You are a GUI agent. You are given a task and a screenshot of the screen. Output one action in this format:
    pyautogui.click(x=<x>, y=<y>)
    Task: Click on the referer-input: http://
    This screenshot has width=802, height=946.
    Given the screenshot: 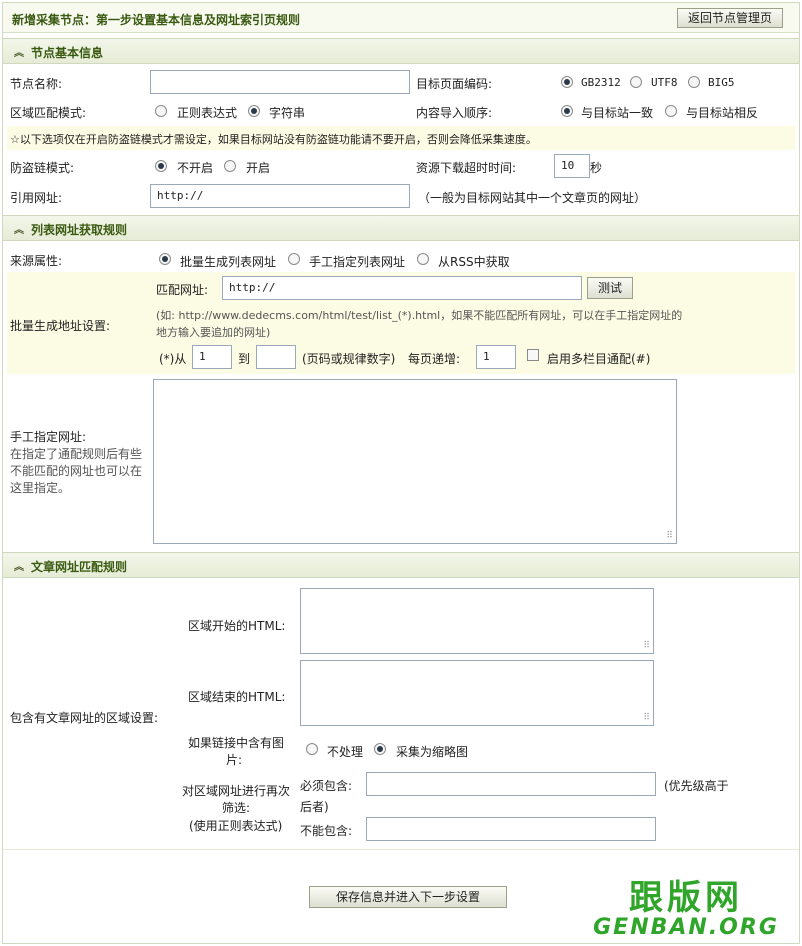 What is the action you would take?
    pyautogui.click(x=280, y=196)
    